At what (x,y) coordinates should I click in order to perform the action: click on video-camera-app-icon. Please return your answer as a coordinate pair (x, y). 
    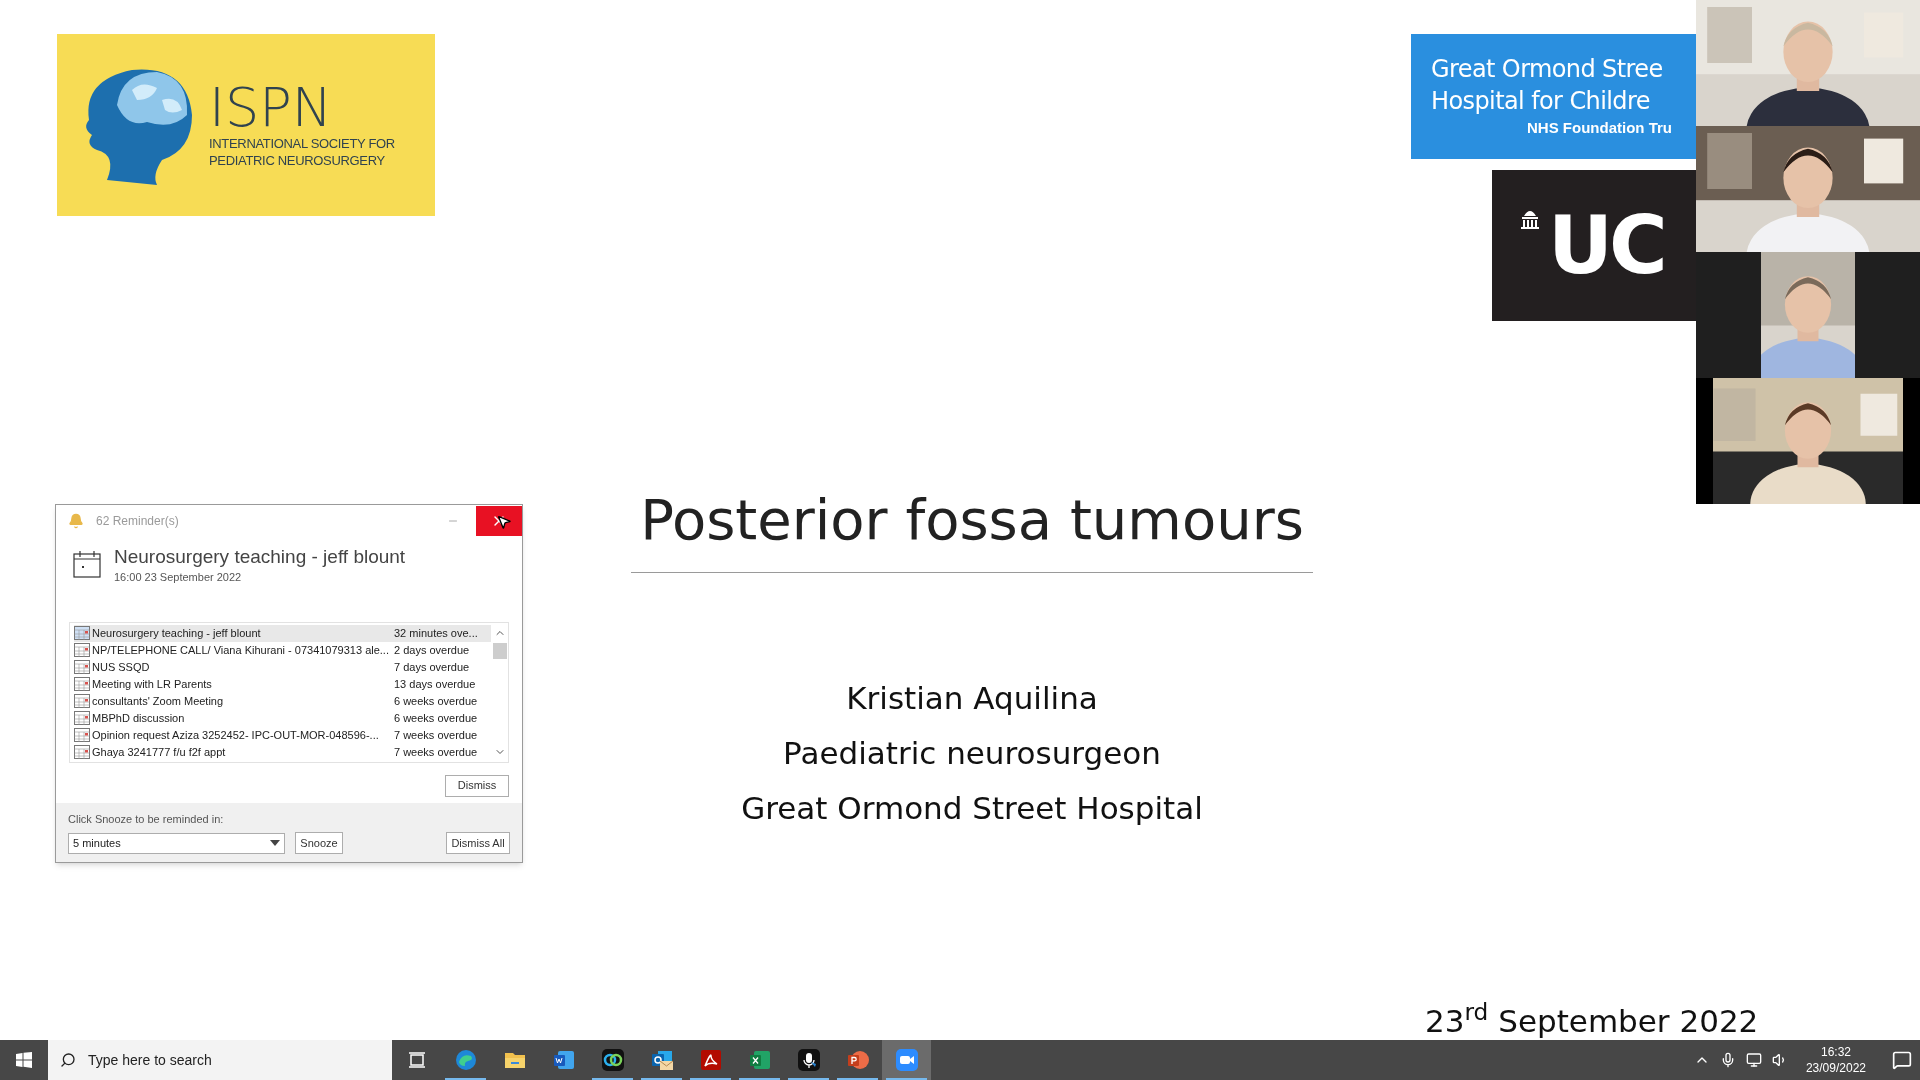
    Looking at the image, I should click on (906, 1060).